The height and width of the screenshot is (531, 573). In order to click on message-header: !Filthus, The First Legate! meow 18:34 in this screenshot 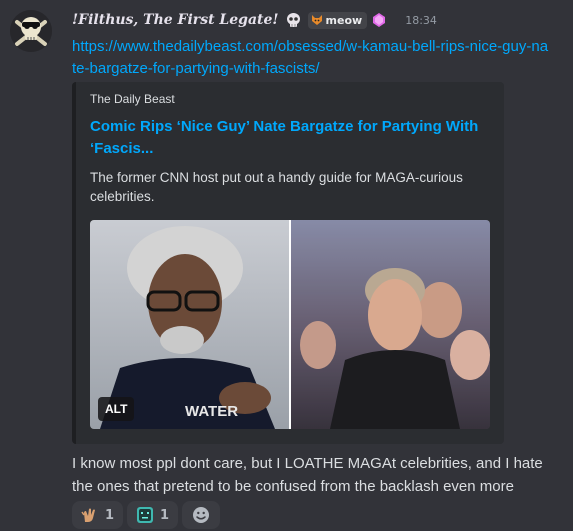, I will do `click(254, 20)`.